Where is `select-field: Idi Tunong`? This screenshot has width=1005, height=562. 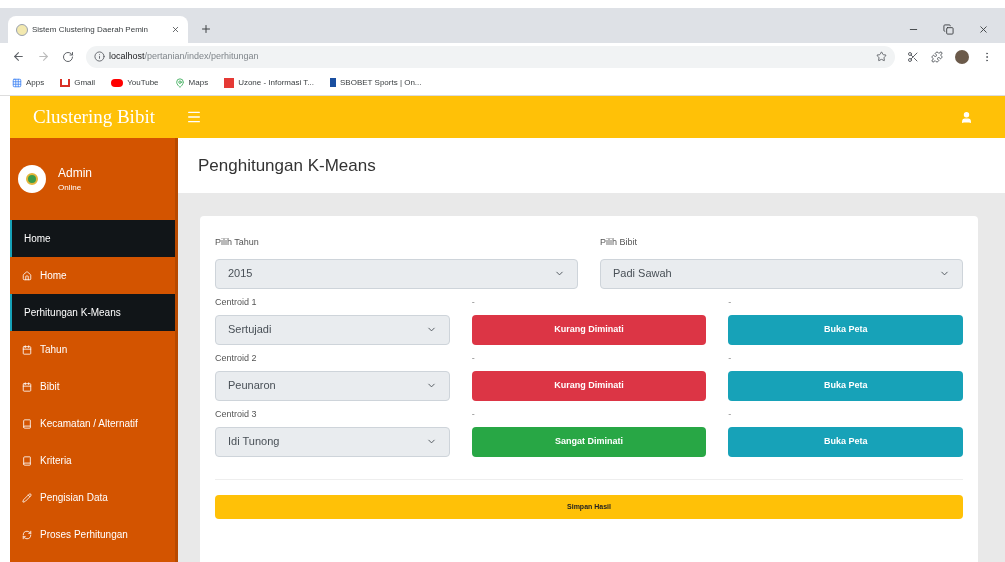 select-field: Idi Tunong is located at coordinates (332, 441).